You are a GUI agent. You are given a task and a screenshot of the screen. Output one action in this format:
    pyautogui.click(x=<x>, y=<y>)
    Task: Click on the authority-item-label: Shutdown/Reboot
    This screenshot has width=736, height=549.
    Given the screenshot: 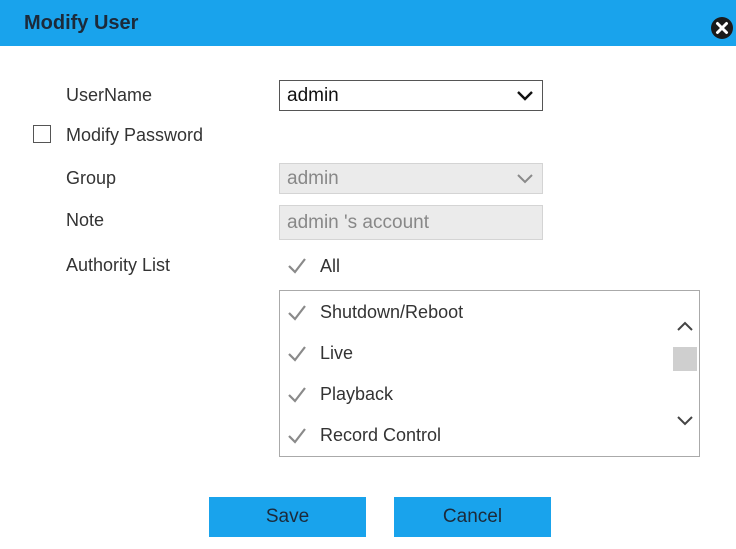 What is the action you would take?
    pyautogui.click(x=392, y=312)
    